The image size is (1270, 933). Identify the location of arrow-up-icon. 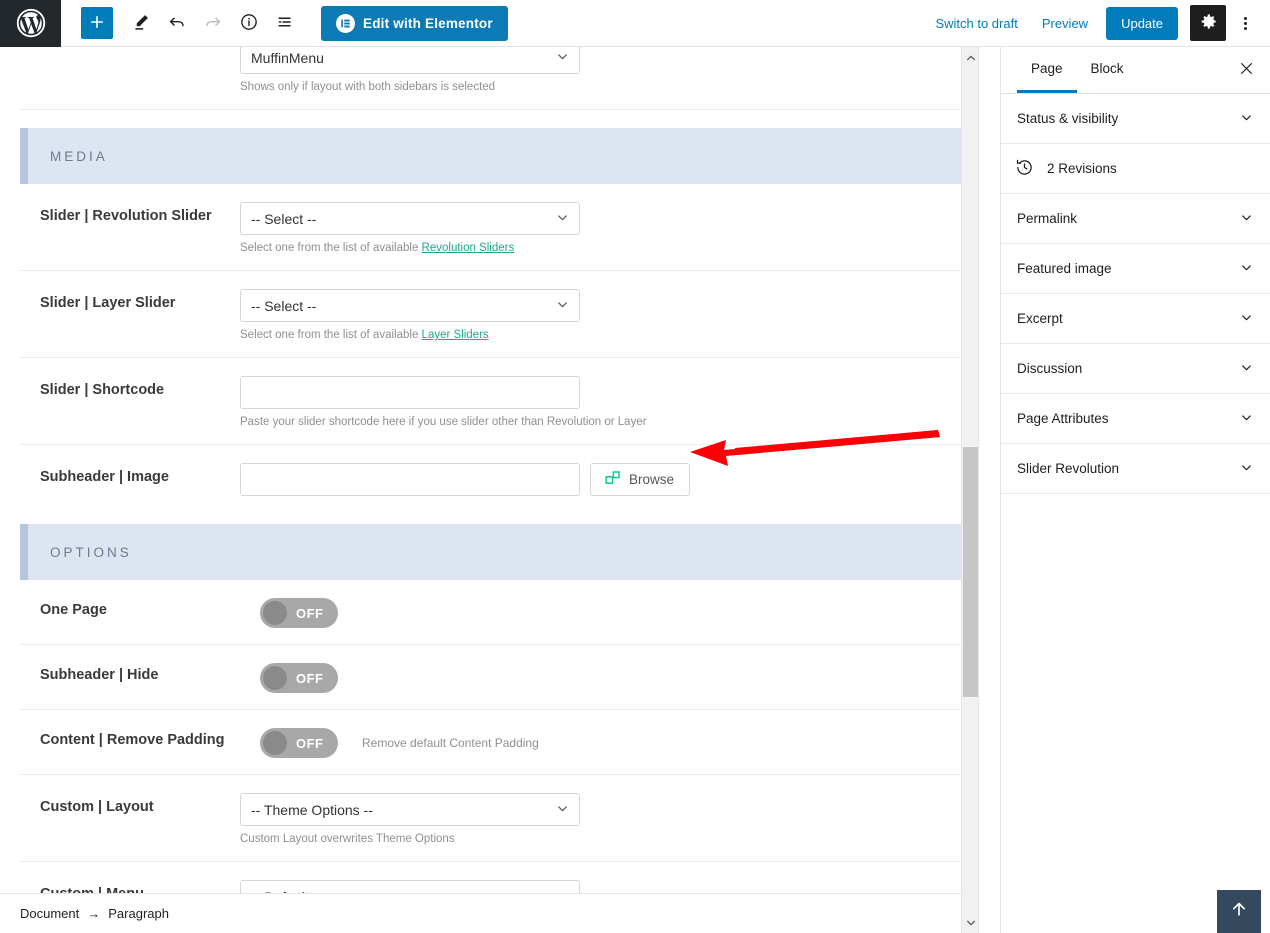
(1239, 911).